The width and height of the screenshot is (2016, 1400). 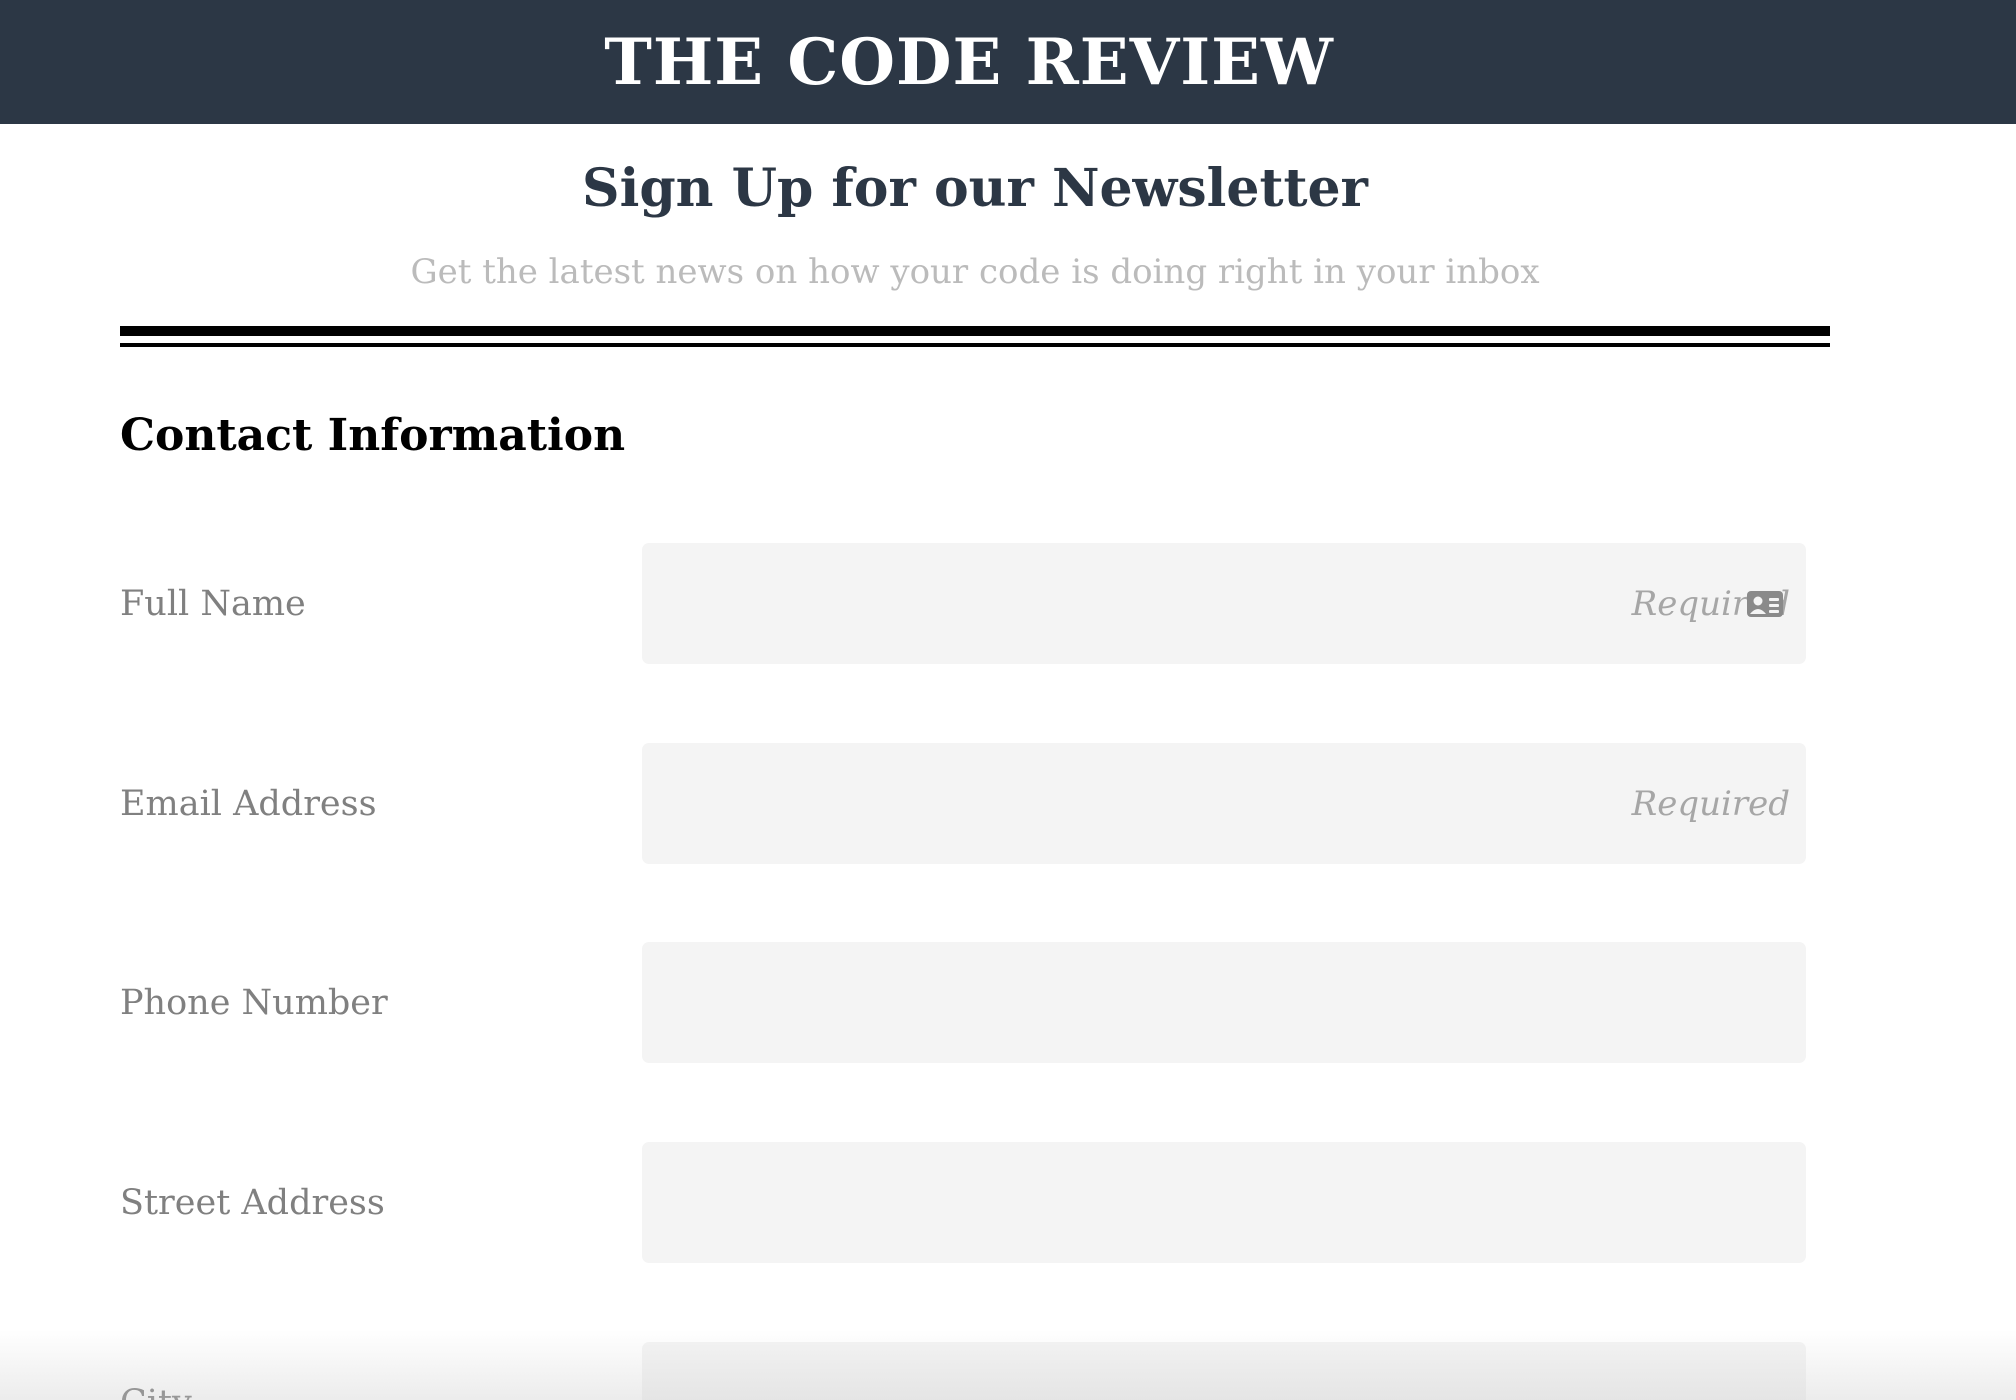 What do you see at coordinates (1224, 603) in the screenshot?
I see `full-name-input` at bounding box center [1224, 603].